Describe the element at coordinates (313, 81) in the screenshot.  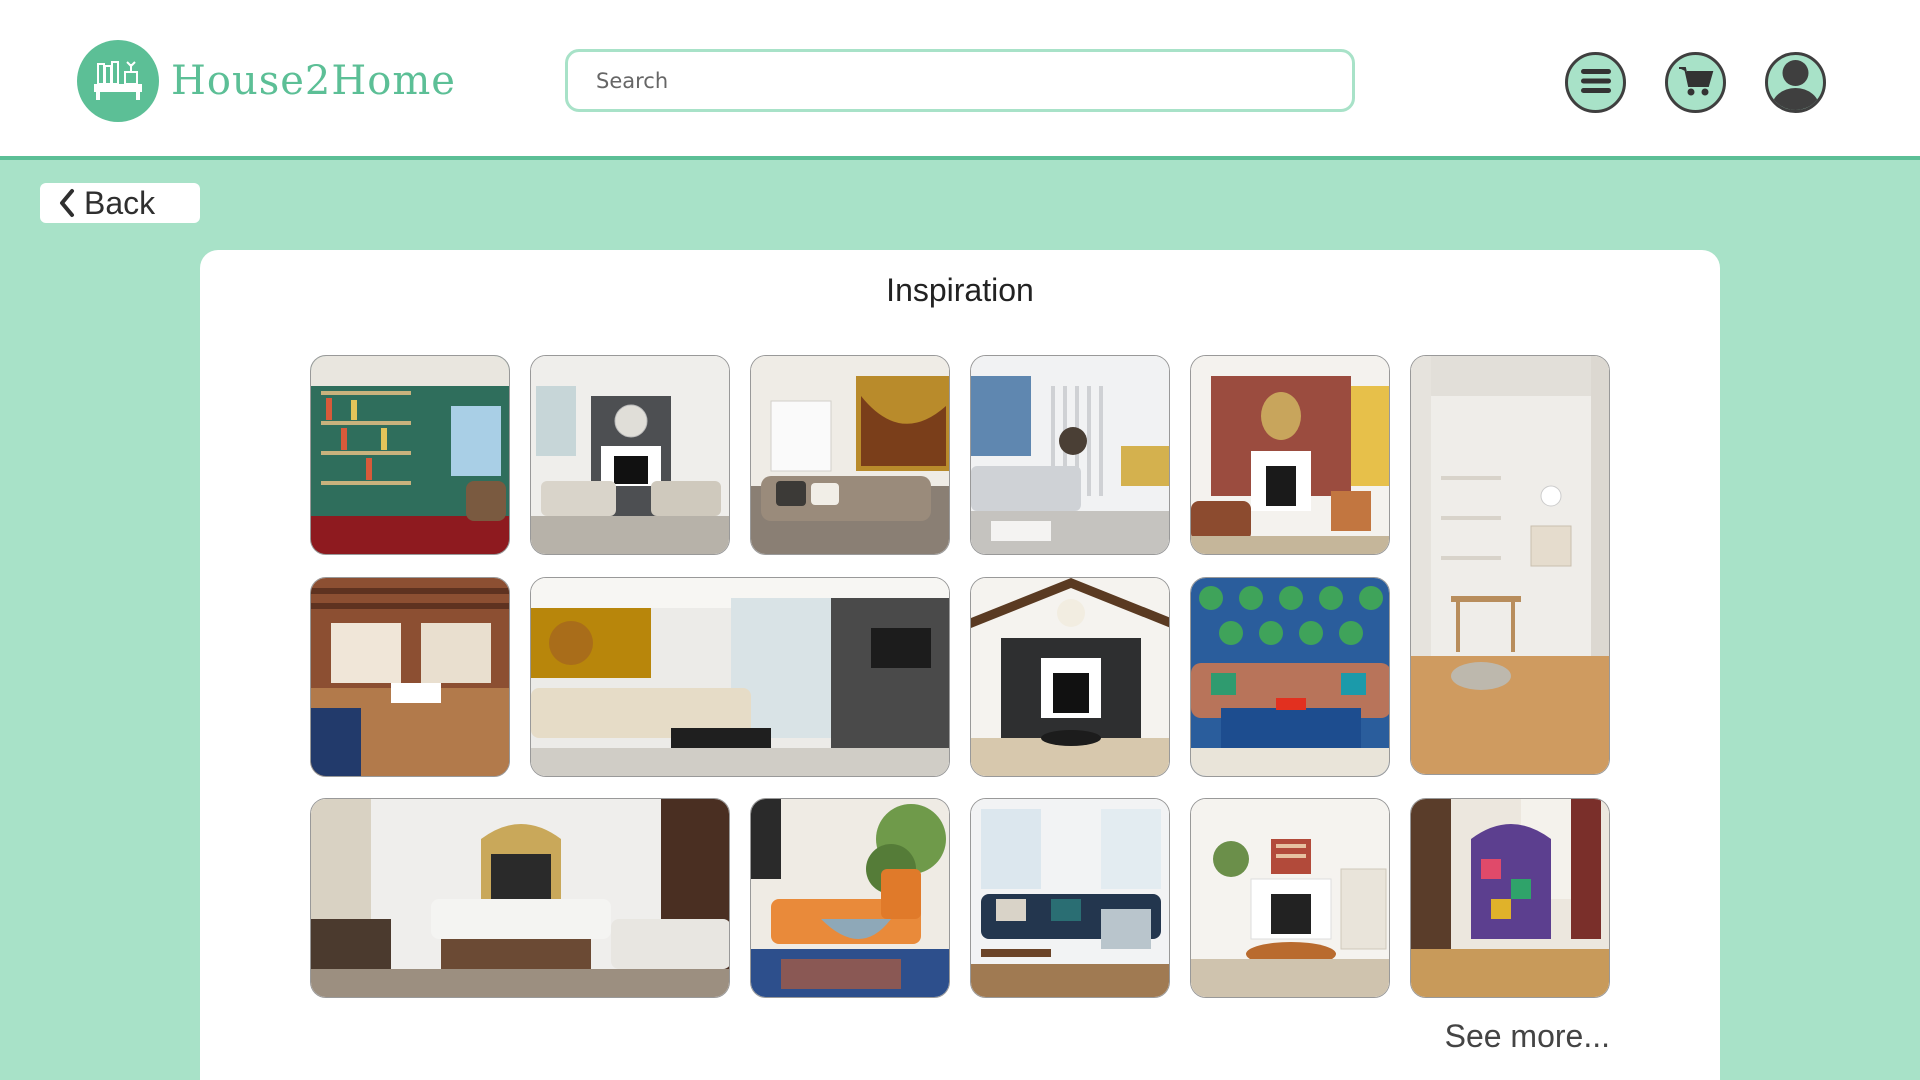
I see `brand-name: House2Home` at that location.